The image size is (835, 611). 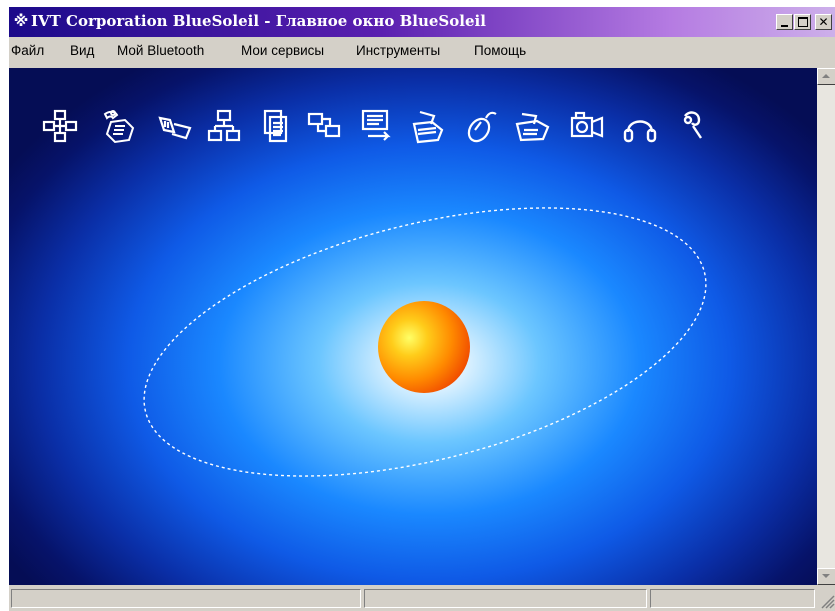 What do you see at coordinates (826, 600) in the screenshot?
I see `resize-grip-icon` at bounding box center [826, 600].